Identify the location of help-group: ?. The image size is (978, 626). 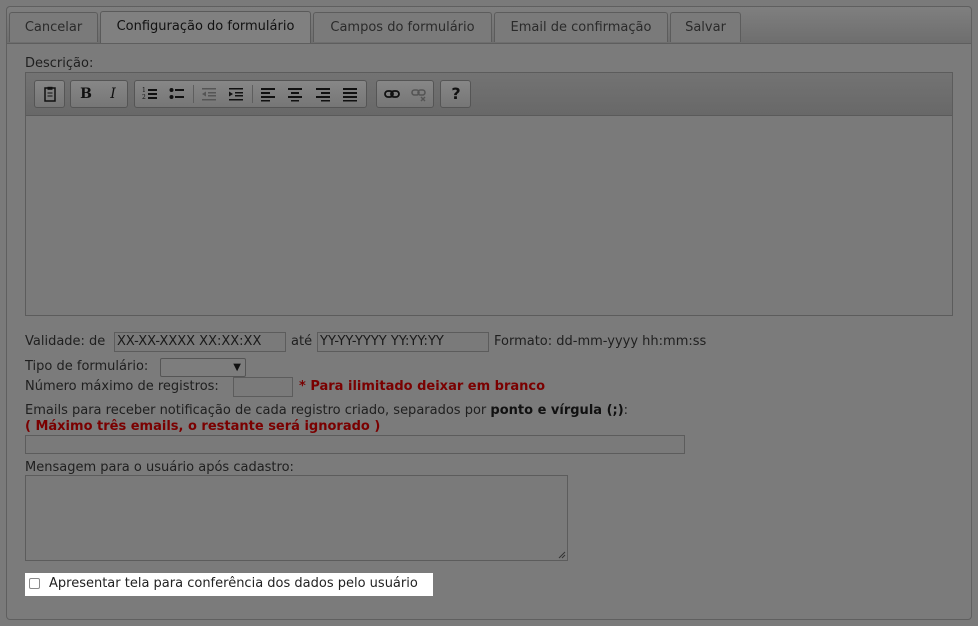
(455, 94).